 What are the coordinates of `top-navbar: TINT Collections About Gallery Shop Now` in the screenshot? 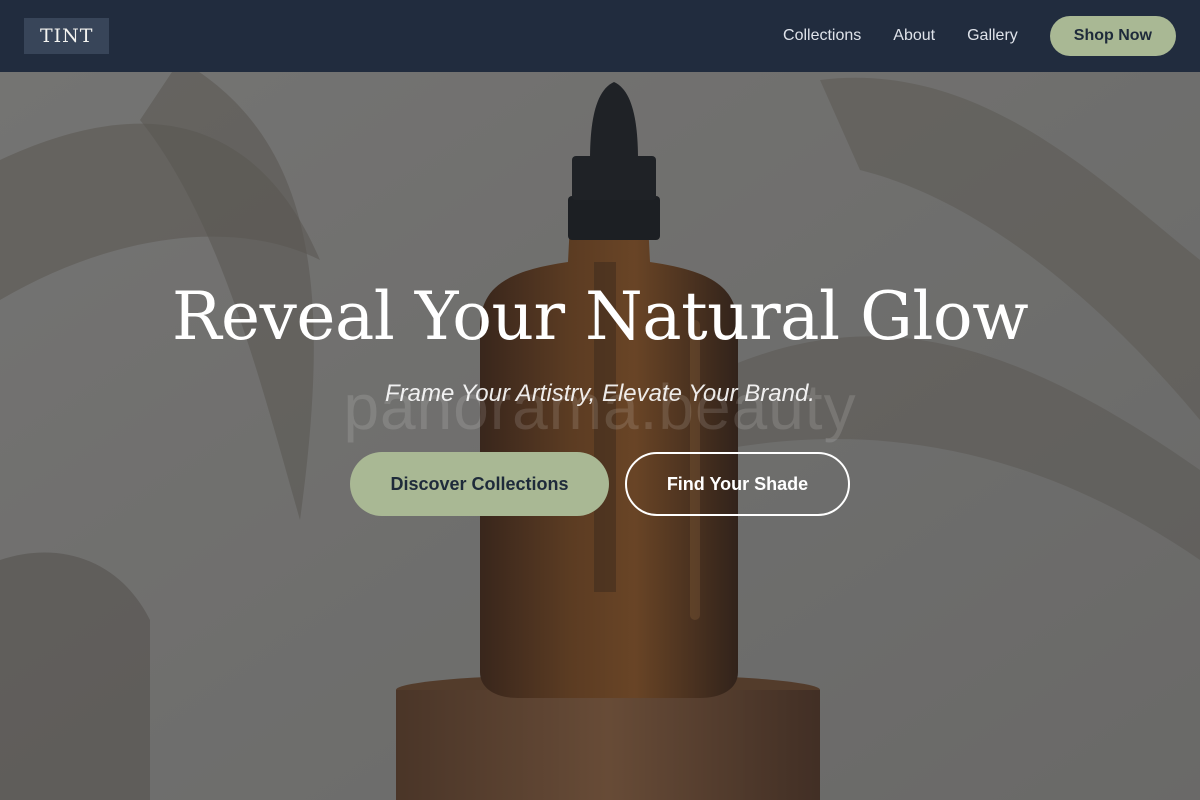 It's located at (600, 36).